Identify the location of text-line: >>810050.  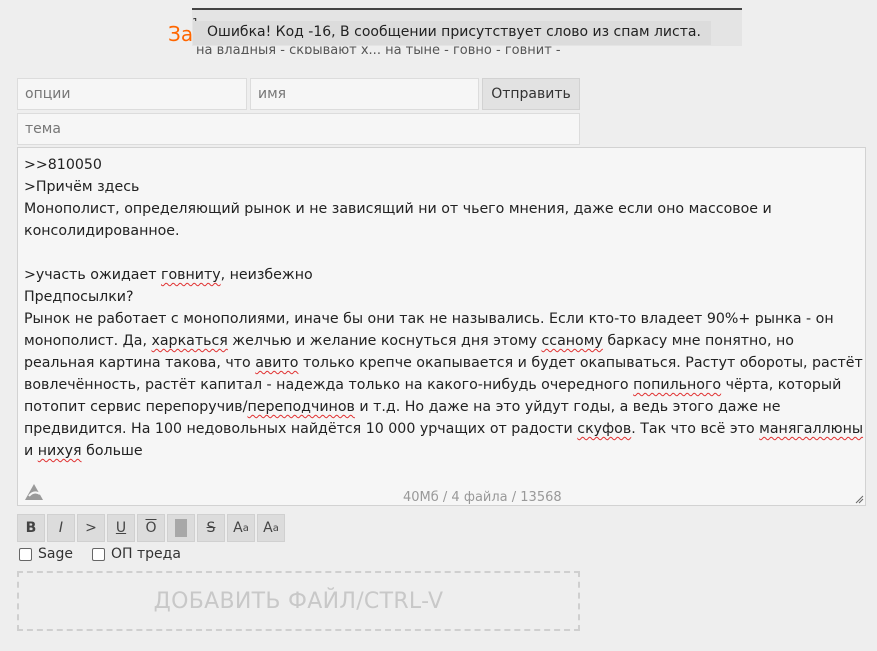
(63, 165).